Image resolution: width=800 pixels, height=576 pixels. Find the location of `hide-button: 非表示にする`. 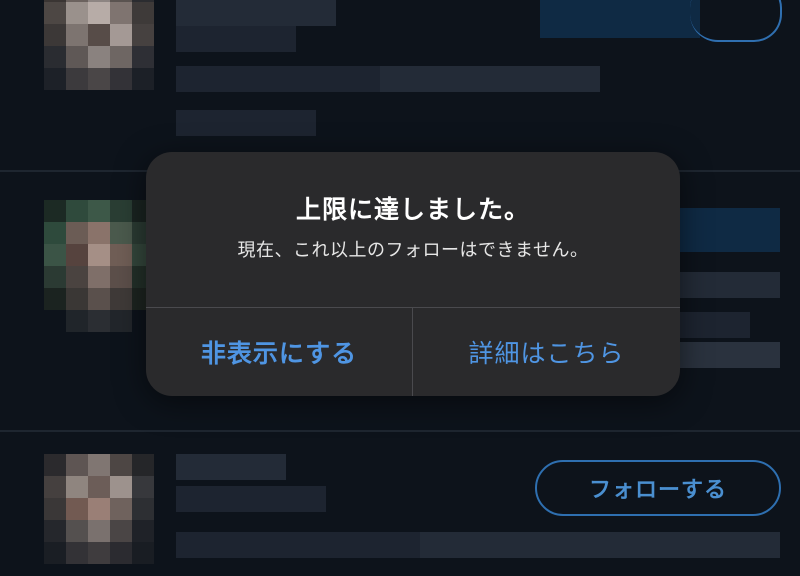

hide-button: 非表示にする is located at coordinates (279, 352).